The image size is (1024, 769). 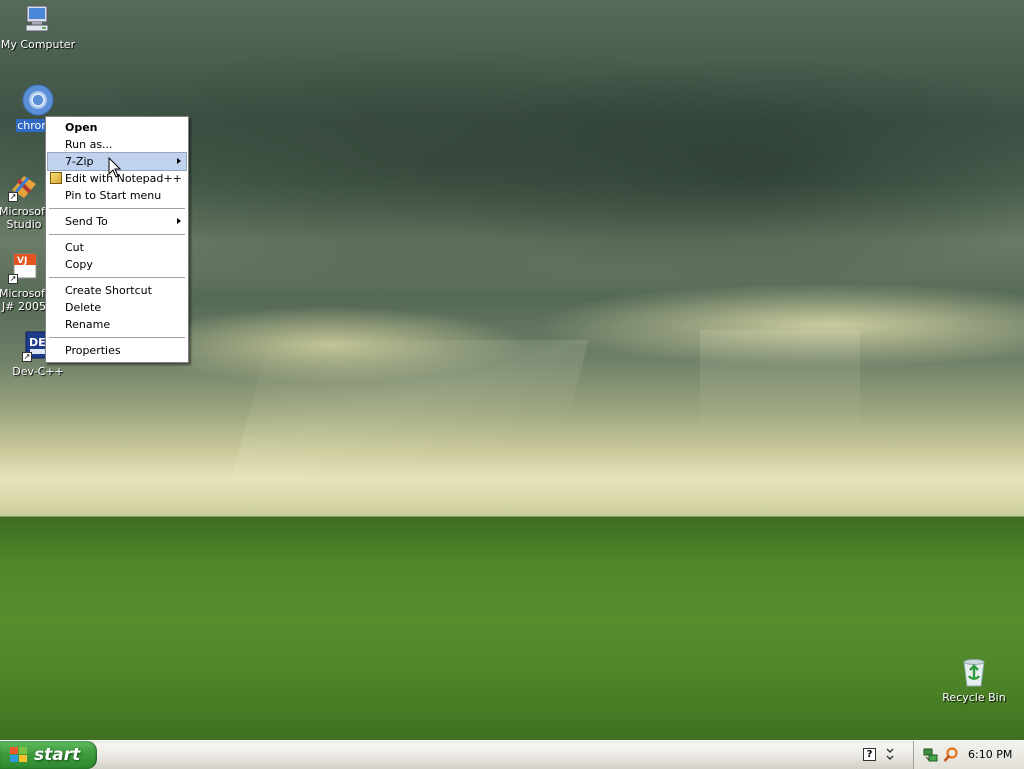 What do you see at coordinates (24, 224) in the screenshot?
I see `desktop-icon-label-line2: Studio` at bounding box center [24, 224].